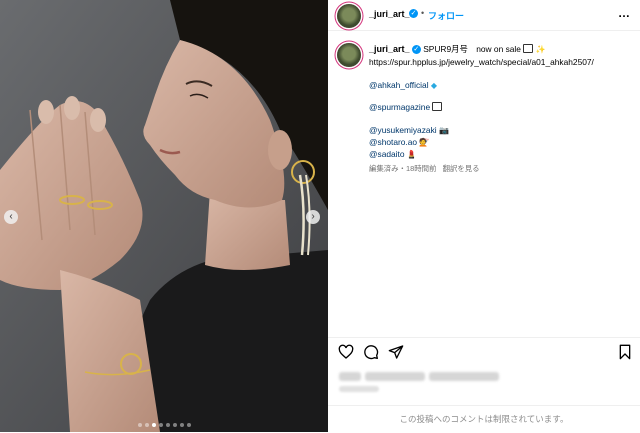  What do you see at coordinates (421, 168) in the screenshot?
I see `post-time: 18時間前` at bounding box center [421, 168].